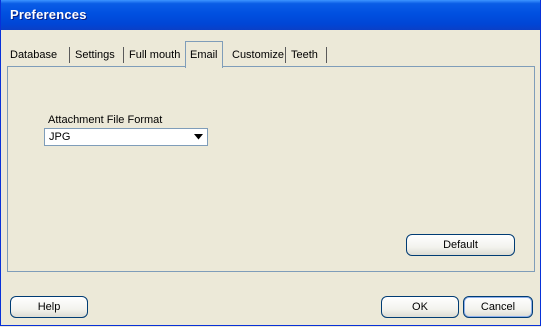 This screenshot has width=541, height=327. I want to click on attachment-format-value: JPG, so click(60, 137).